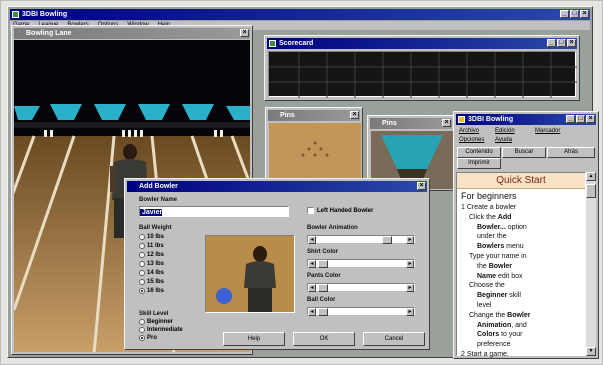 The width and height of the screenshot is (603, 365). I want to click on help-menu-archivo: Archivo, so click(469, 131).